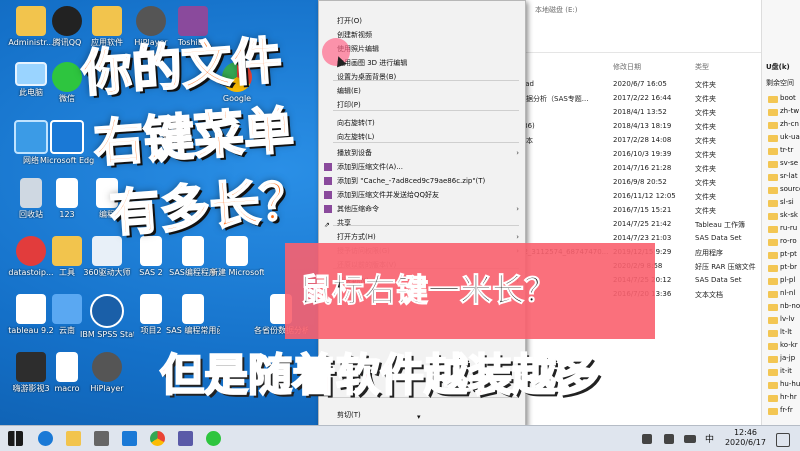 The width and height of the screenshot is (800, 451). What do you see at coordinates (422, 223) in the screenshot?
I see `context-menu-item: ⇗ 共享` at bounding box center [422, 223].